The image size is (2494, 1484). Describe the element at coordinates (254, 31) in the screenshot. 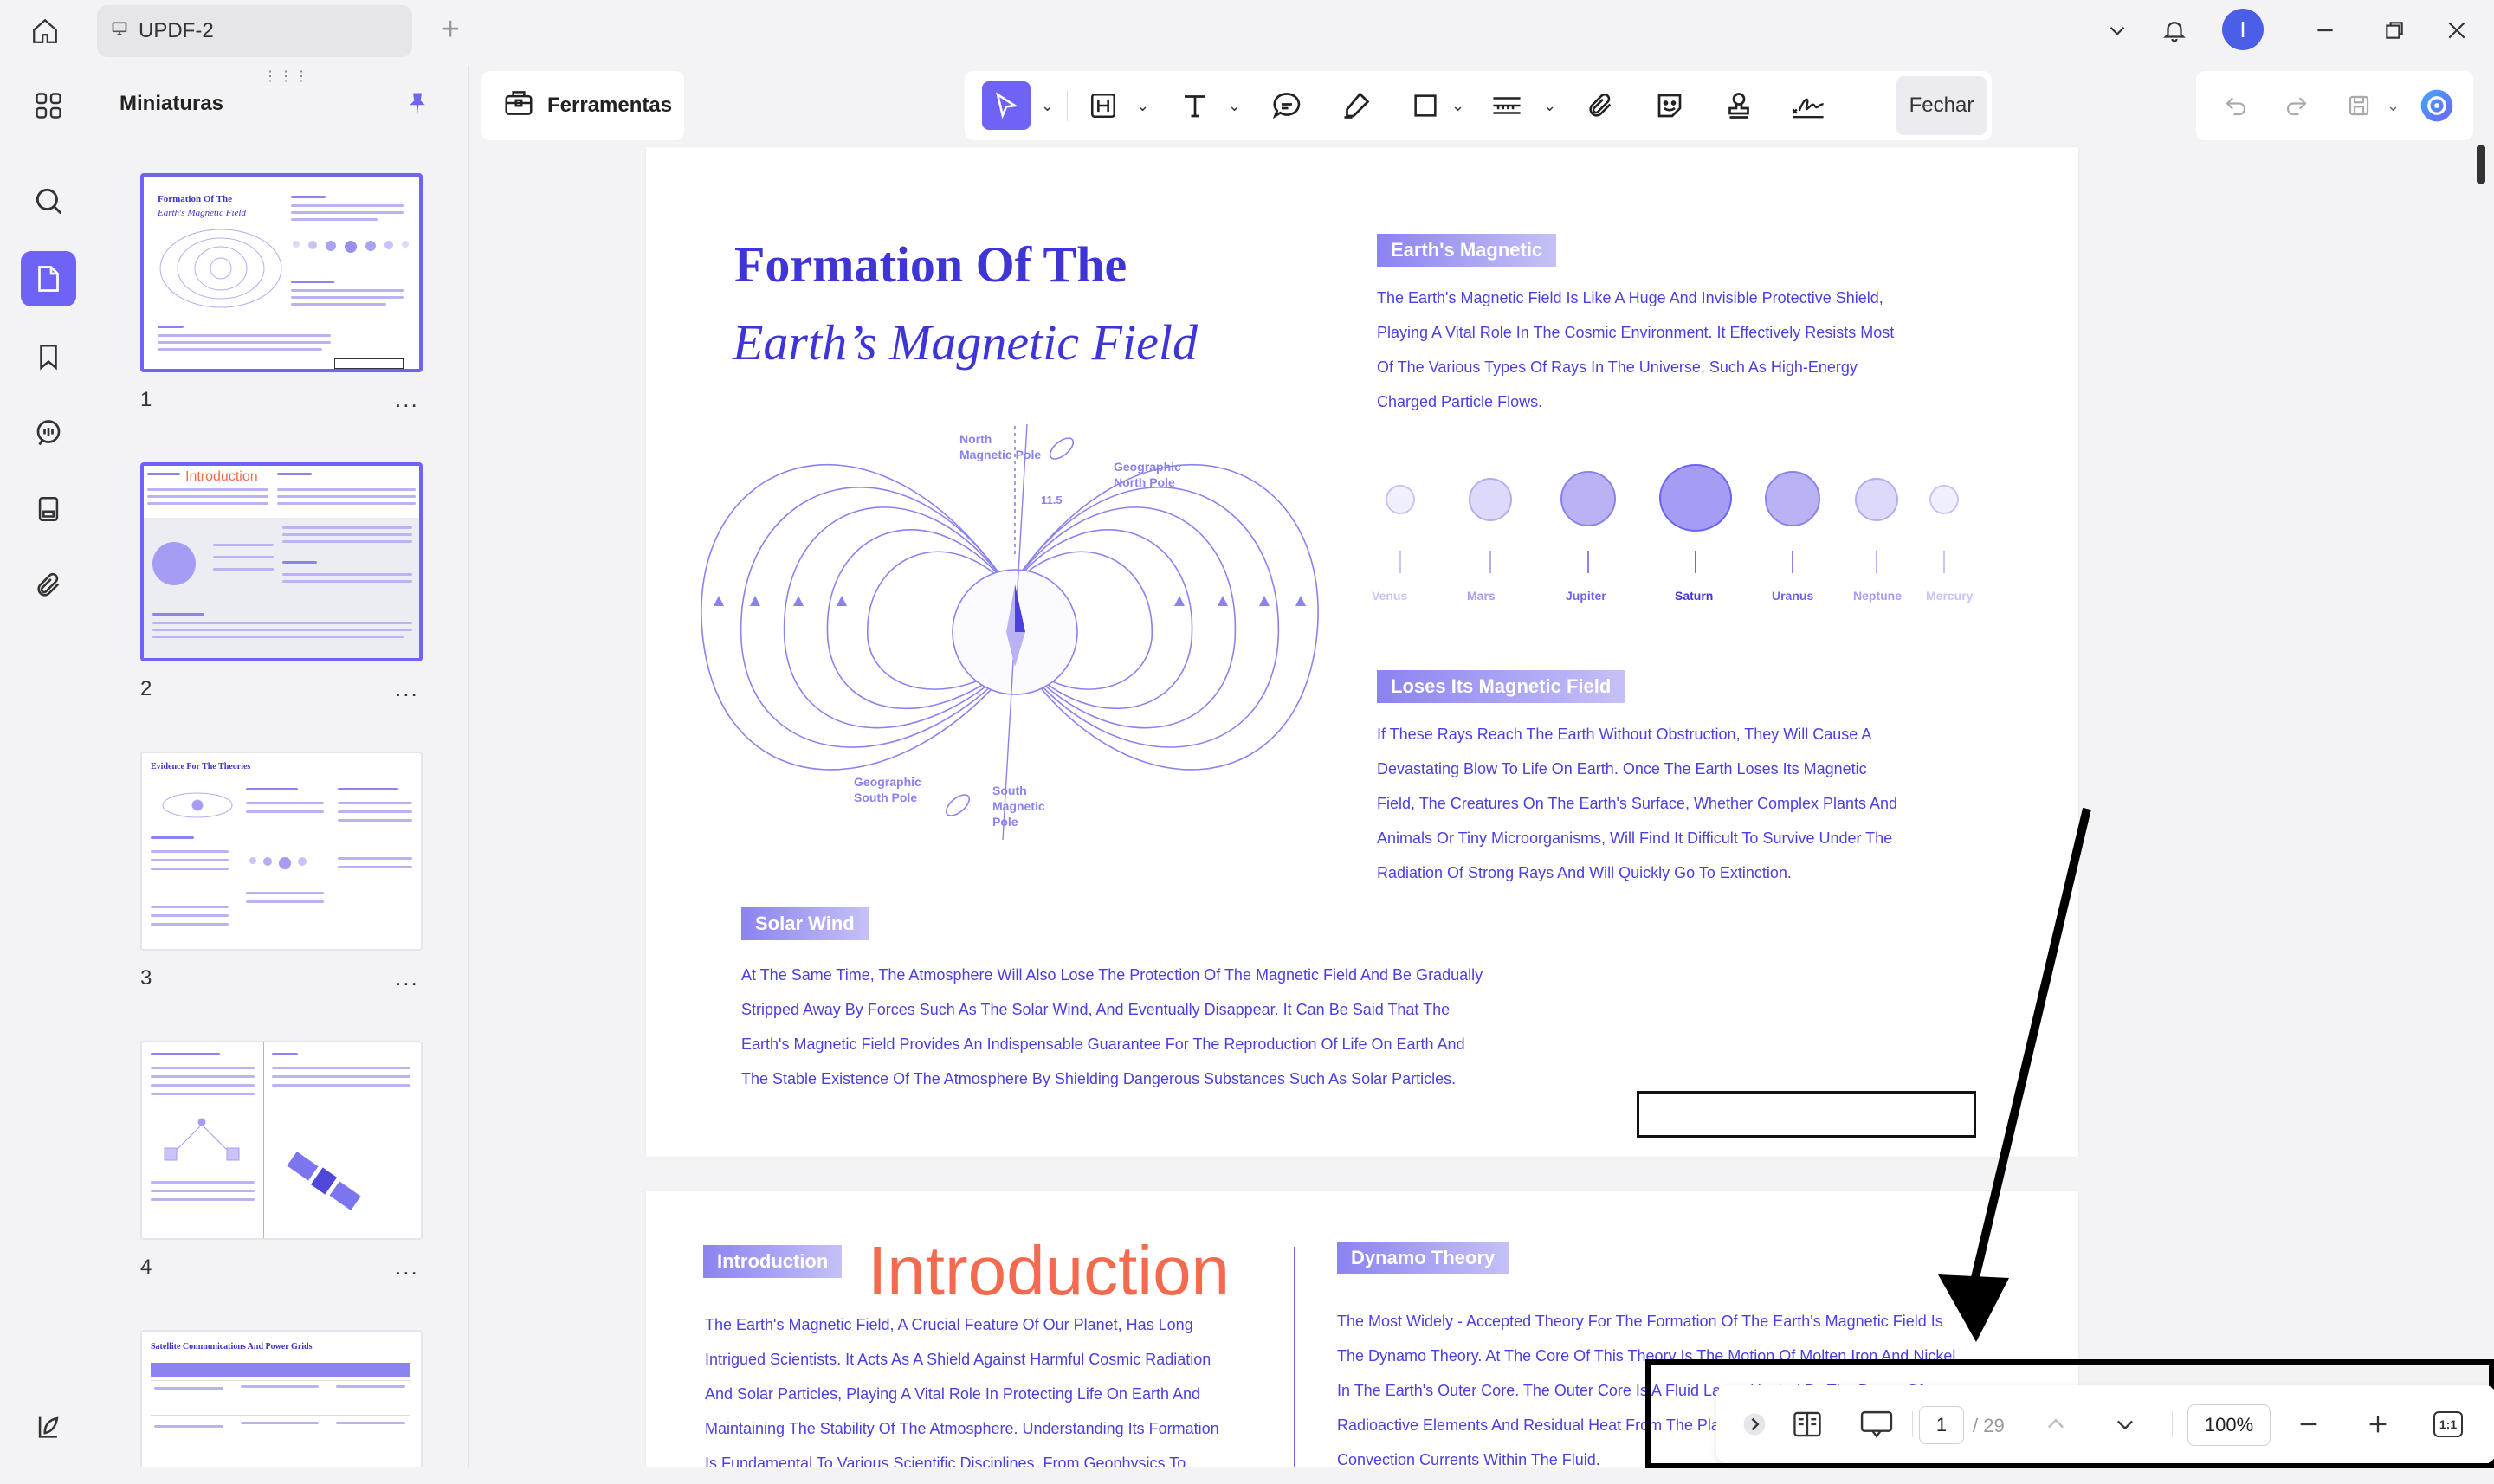

I see `document-tab: UPDF-2` at that location.